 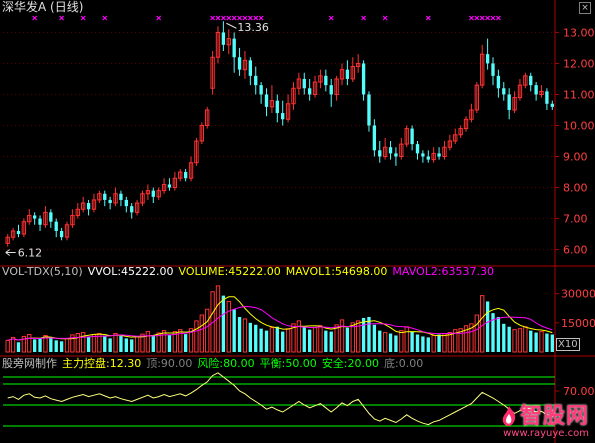 I want to click on low-price-label: 6.12, so click(x=30, y=252).